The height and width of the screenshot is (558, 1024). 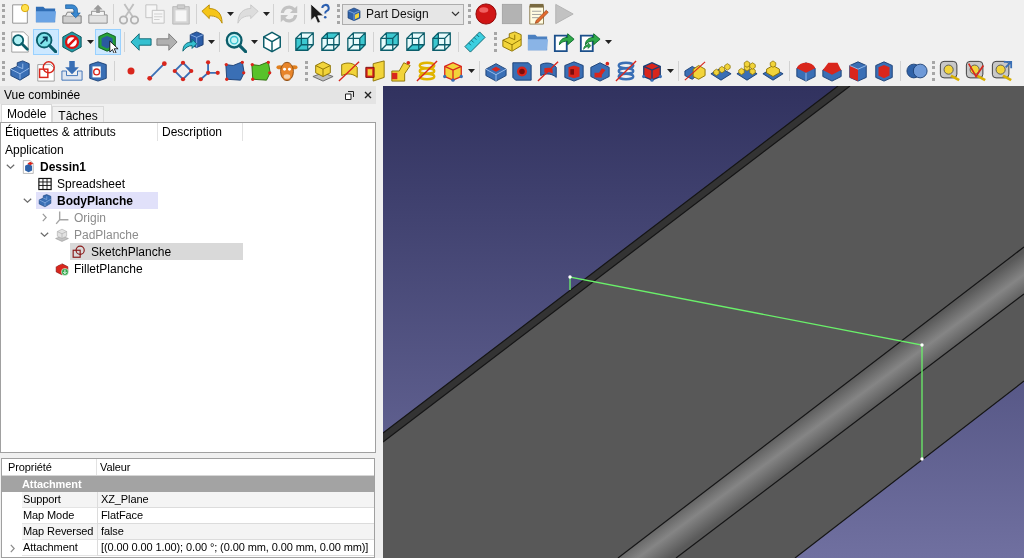 What do you see at coordinates (131, 70) in the screenshot?
I see `dot-icon` at bounding box center [131, 70].